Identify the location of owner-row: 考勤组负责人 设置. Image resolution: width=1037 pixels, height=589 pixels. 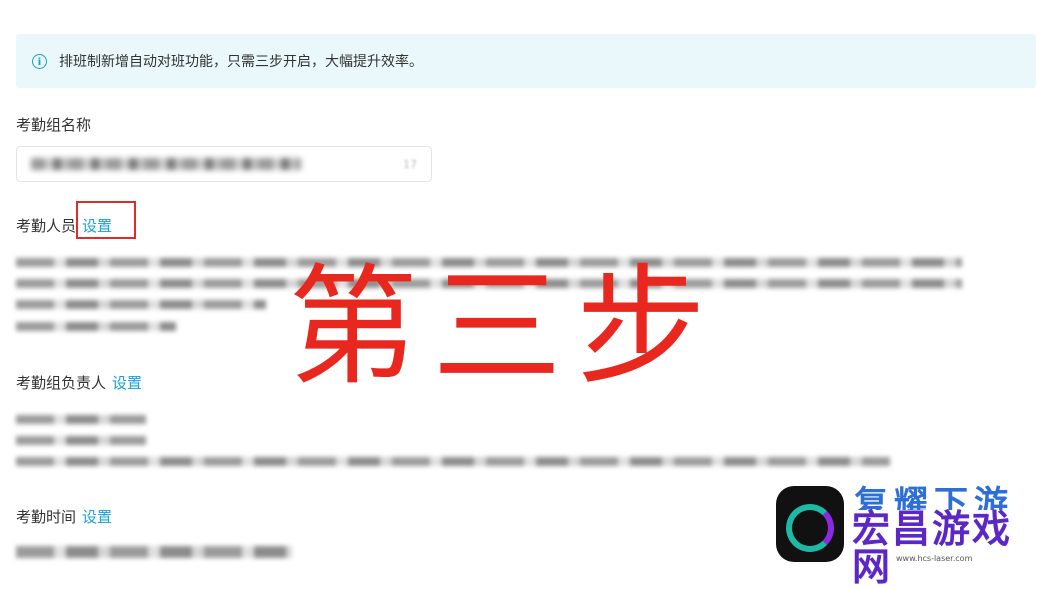
(79, 382).